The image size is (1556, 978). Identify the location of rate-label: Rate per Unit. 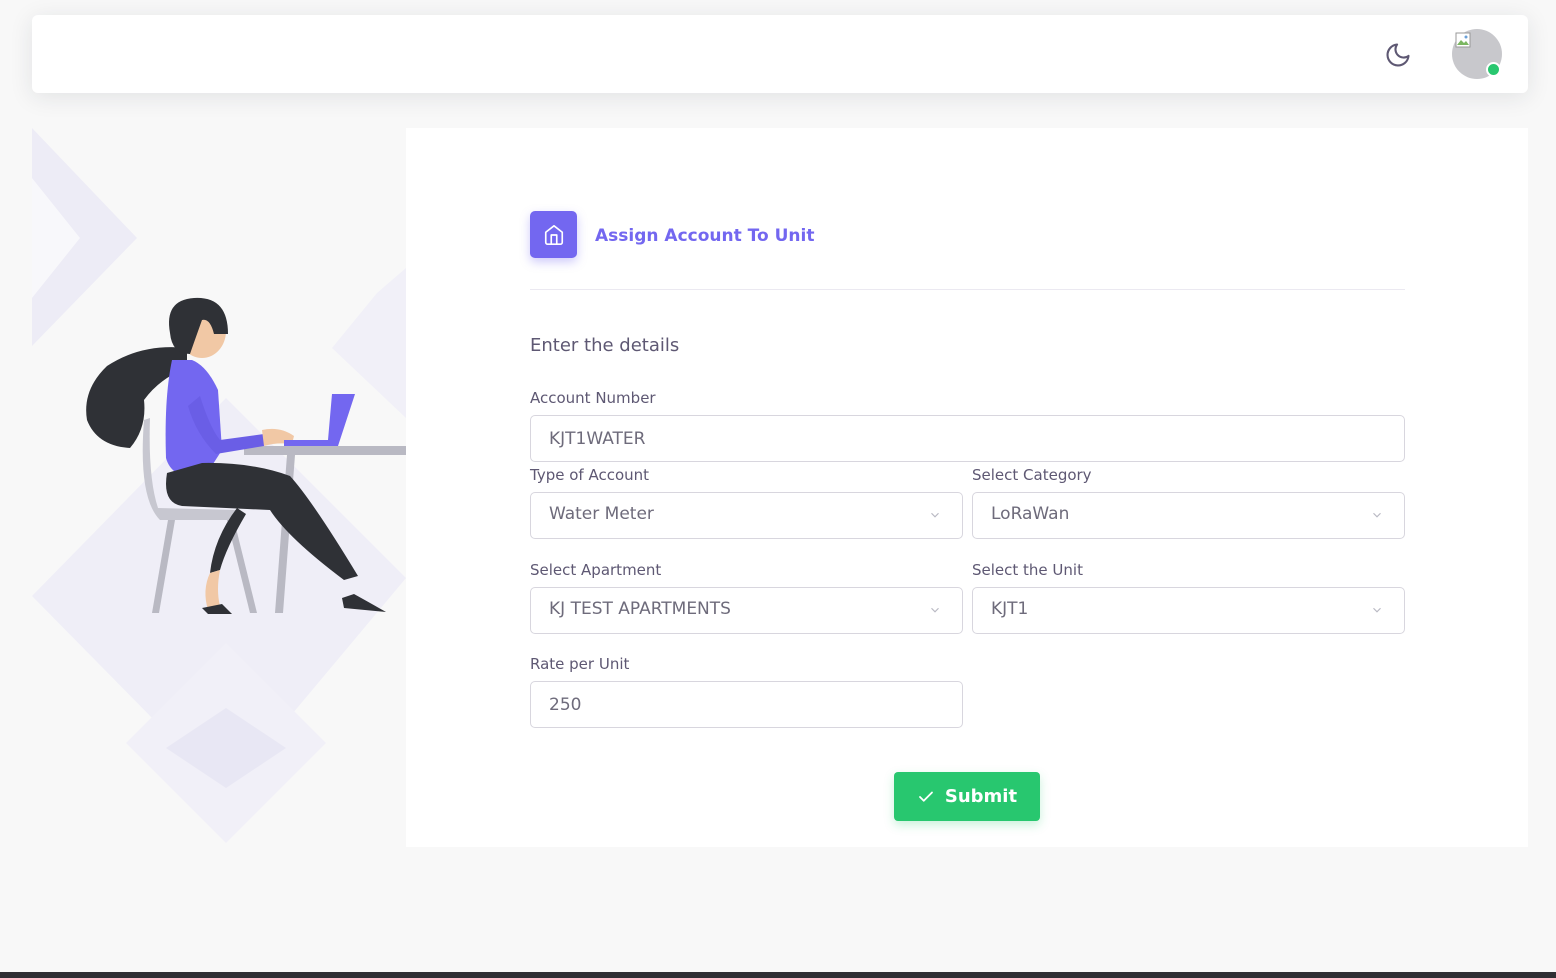
(580, 664).